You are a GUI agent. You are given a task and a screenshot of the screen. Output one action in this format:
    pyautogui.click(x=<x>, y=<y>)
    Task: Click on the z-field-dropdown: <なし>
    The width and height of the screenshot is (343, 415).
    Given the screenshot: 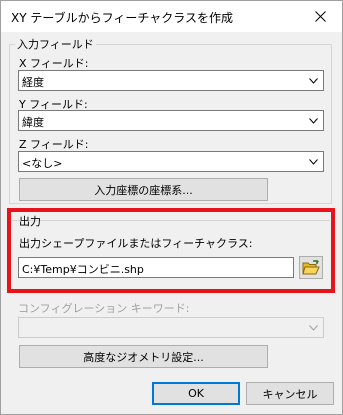 What is the action you would take?
    pyautogui.click(x=171, y=161)
    